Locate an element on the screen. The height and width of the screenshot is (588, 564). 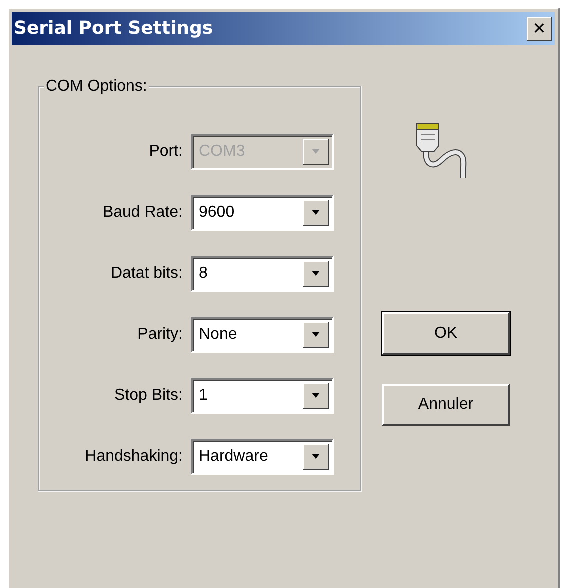
dropdown: Hardware is located at coordinates (262, 457).